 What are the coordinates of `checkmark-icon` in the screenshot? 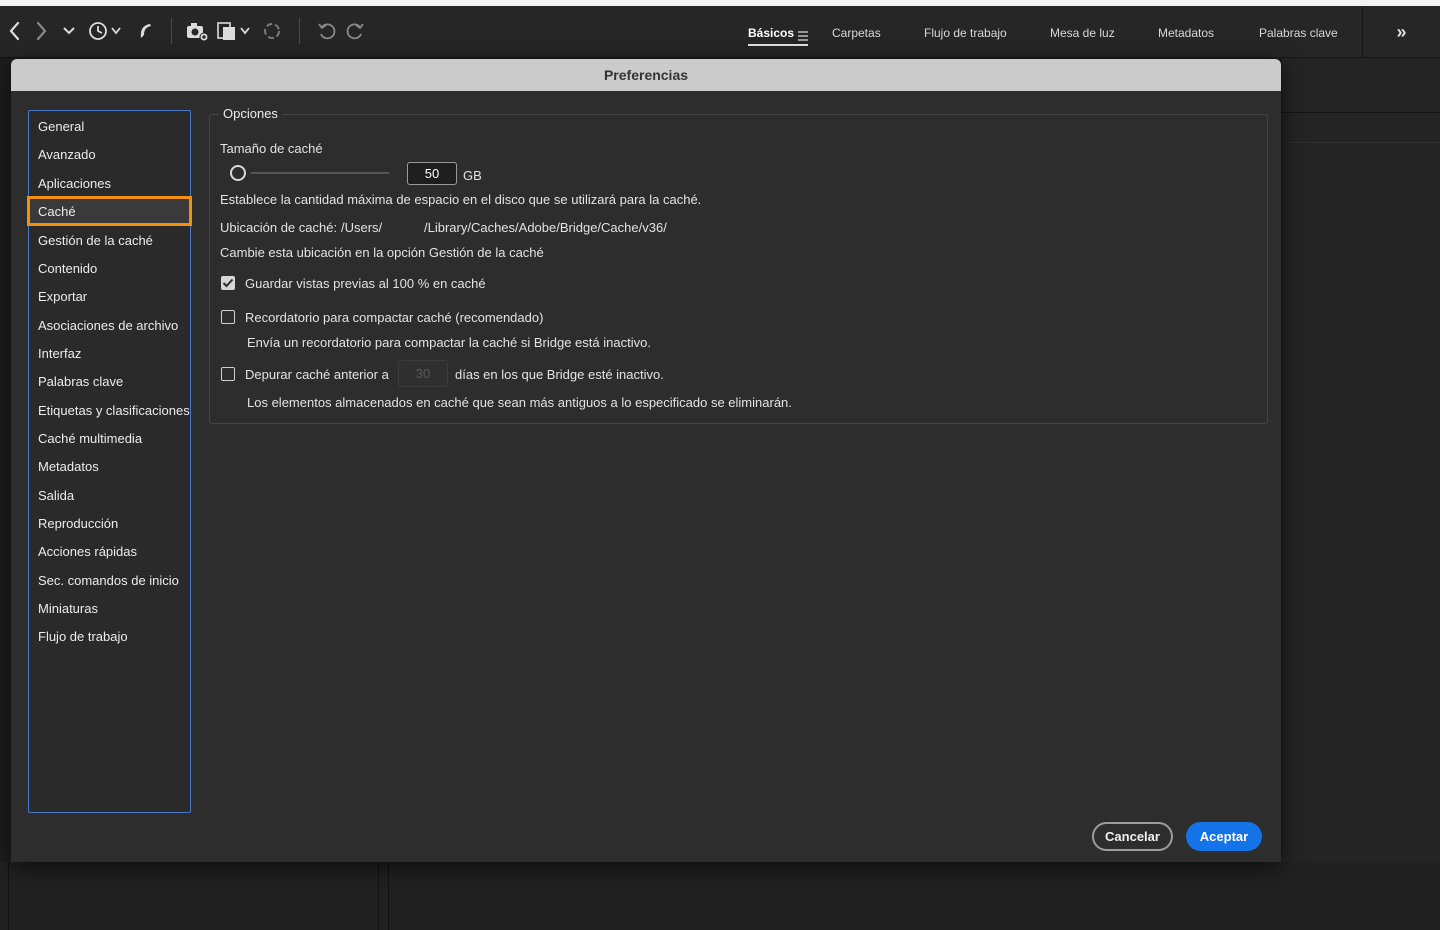 It's located at (228, 283).